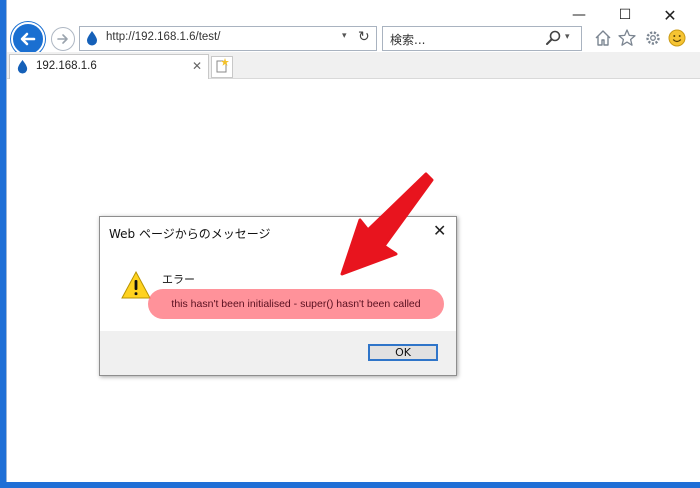  I want to click on new-tab-button, so click(222, 67).